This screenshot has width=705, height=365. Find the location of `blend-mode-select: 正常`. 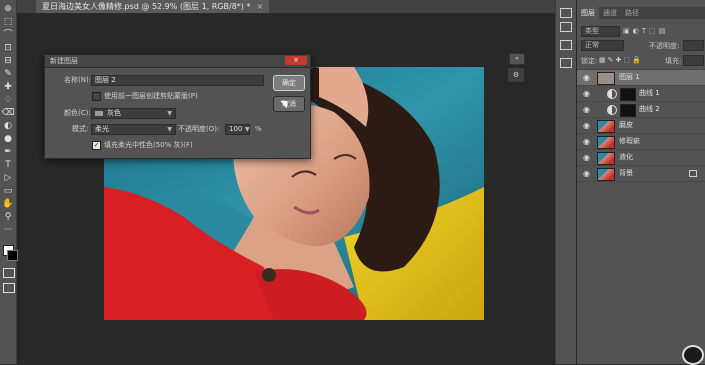

blend-mode-select: 正常 is located at coordinates (602, 45).